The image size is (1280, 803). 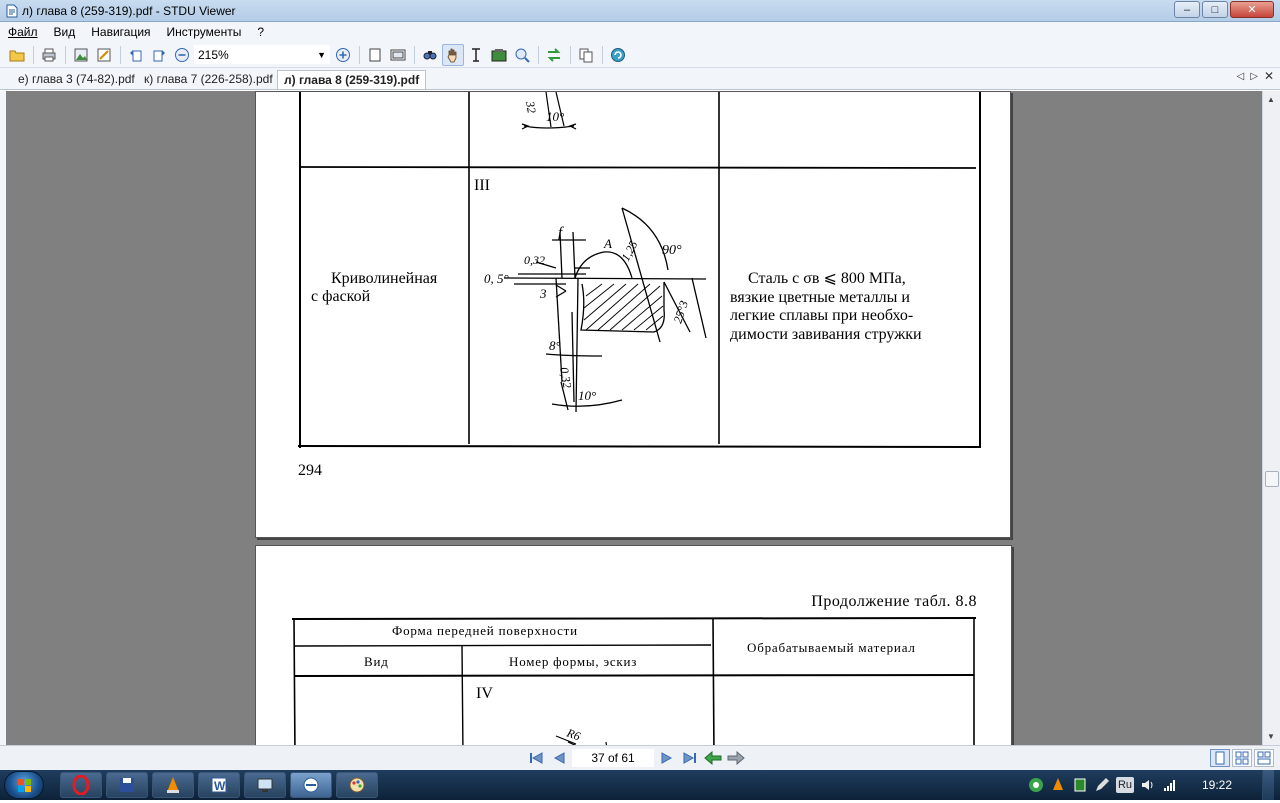 What do you see at coordinates (484, 693) in the screenshot?
I see `form-label-iv: IV` at bounding box center [484, 693].